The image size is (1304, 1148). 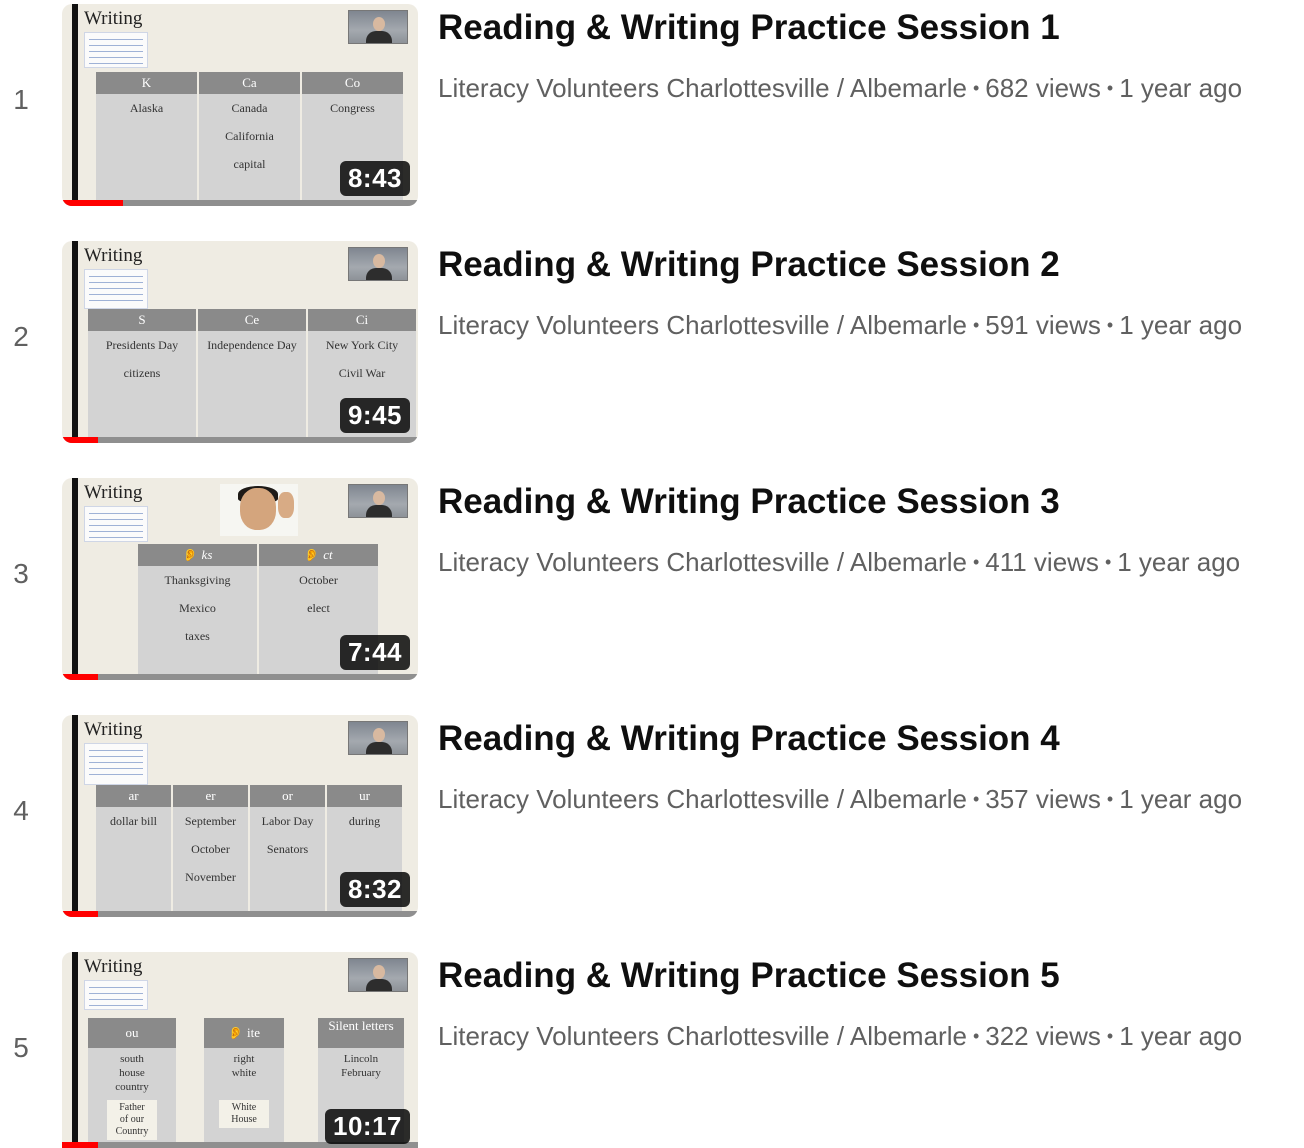 What do you see at coordinates (244, 1083) in the screenshot?
I see `slide-column: 👂 ite right white White House` at bounding box center [244, 1083].